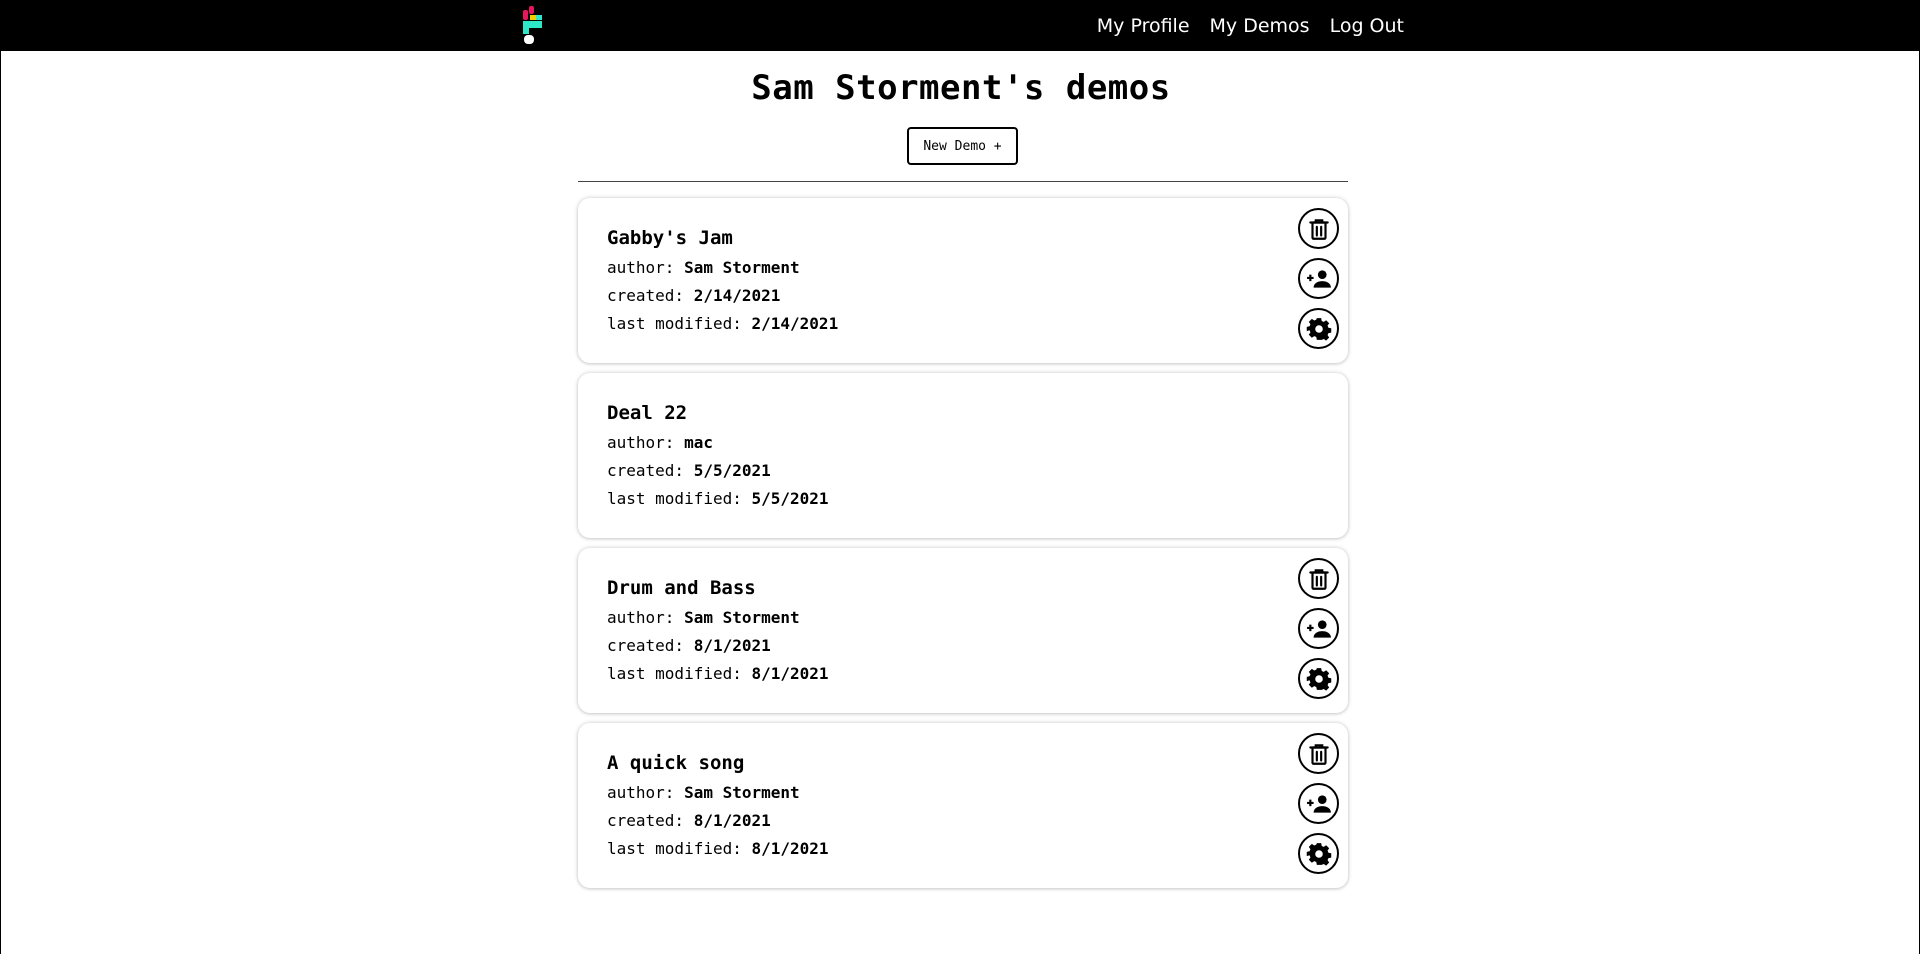  What do you see at coordinates (790, 498) in the screenshot?
I see `modified-value: 5/5/2021` at bounding box center [790, 498].